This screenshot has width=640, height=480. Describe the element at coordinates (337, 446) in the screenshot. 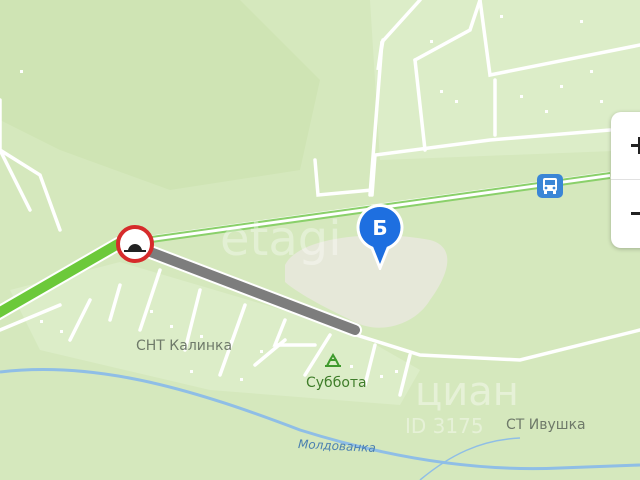

I see `river-label: Молдованка` at that location.